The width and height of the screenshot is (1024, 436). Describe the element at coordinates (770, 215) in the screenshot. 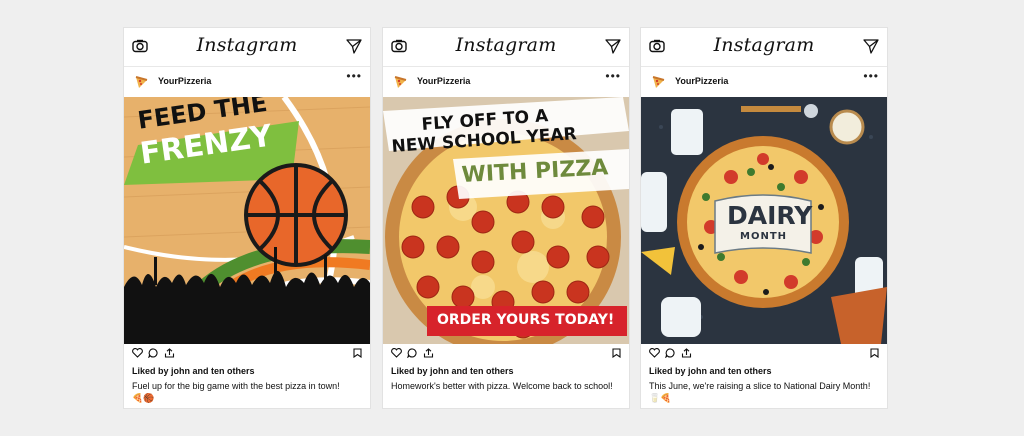

I see `headline-line-1: DAIRY` at that location.